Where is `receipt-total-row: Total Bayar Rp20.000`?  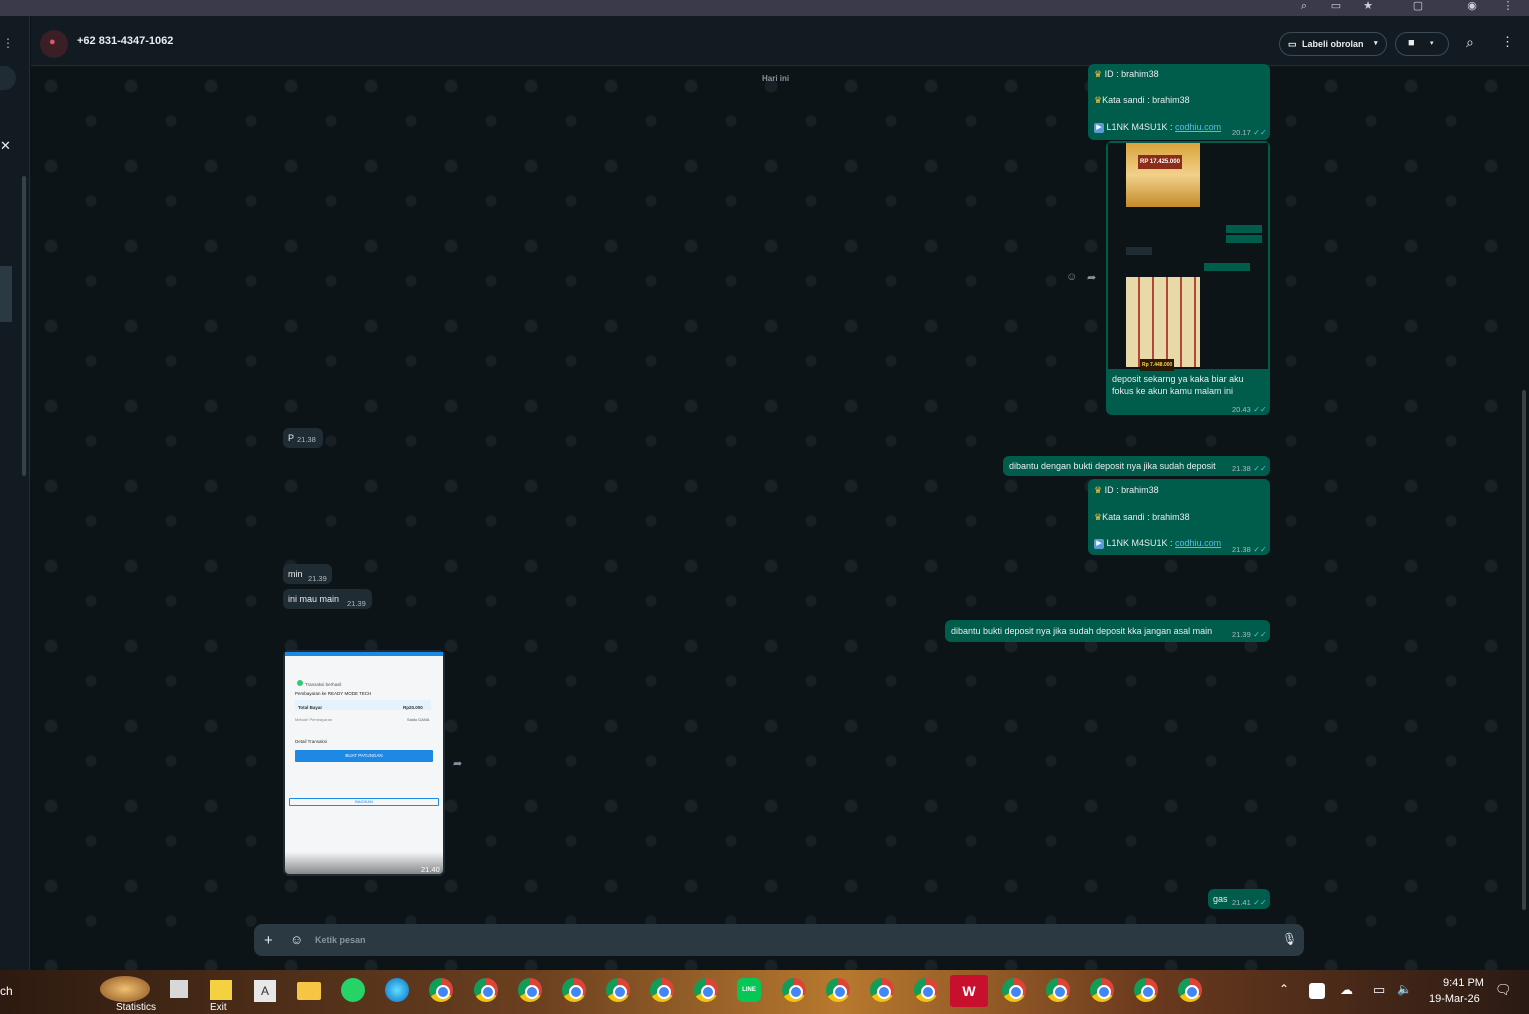 receipt-total-row: Total Bayar Rp20.000 is located at coordinates (363, 705).